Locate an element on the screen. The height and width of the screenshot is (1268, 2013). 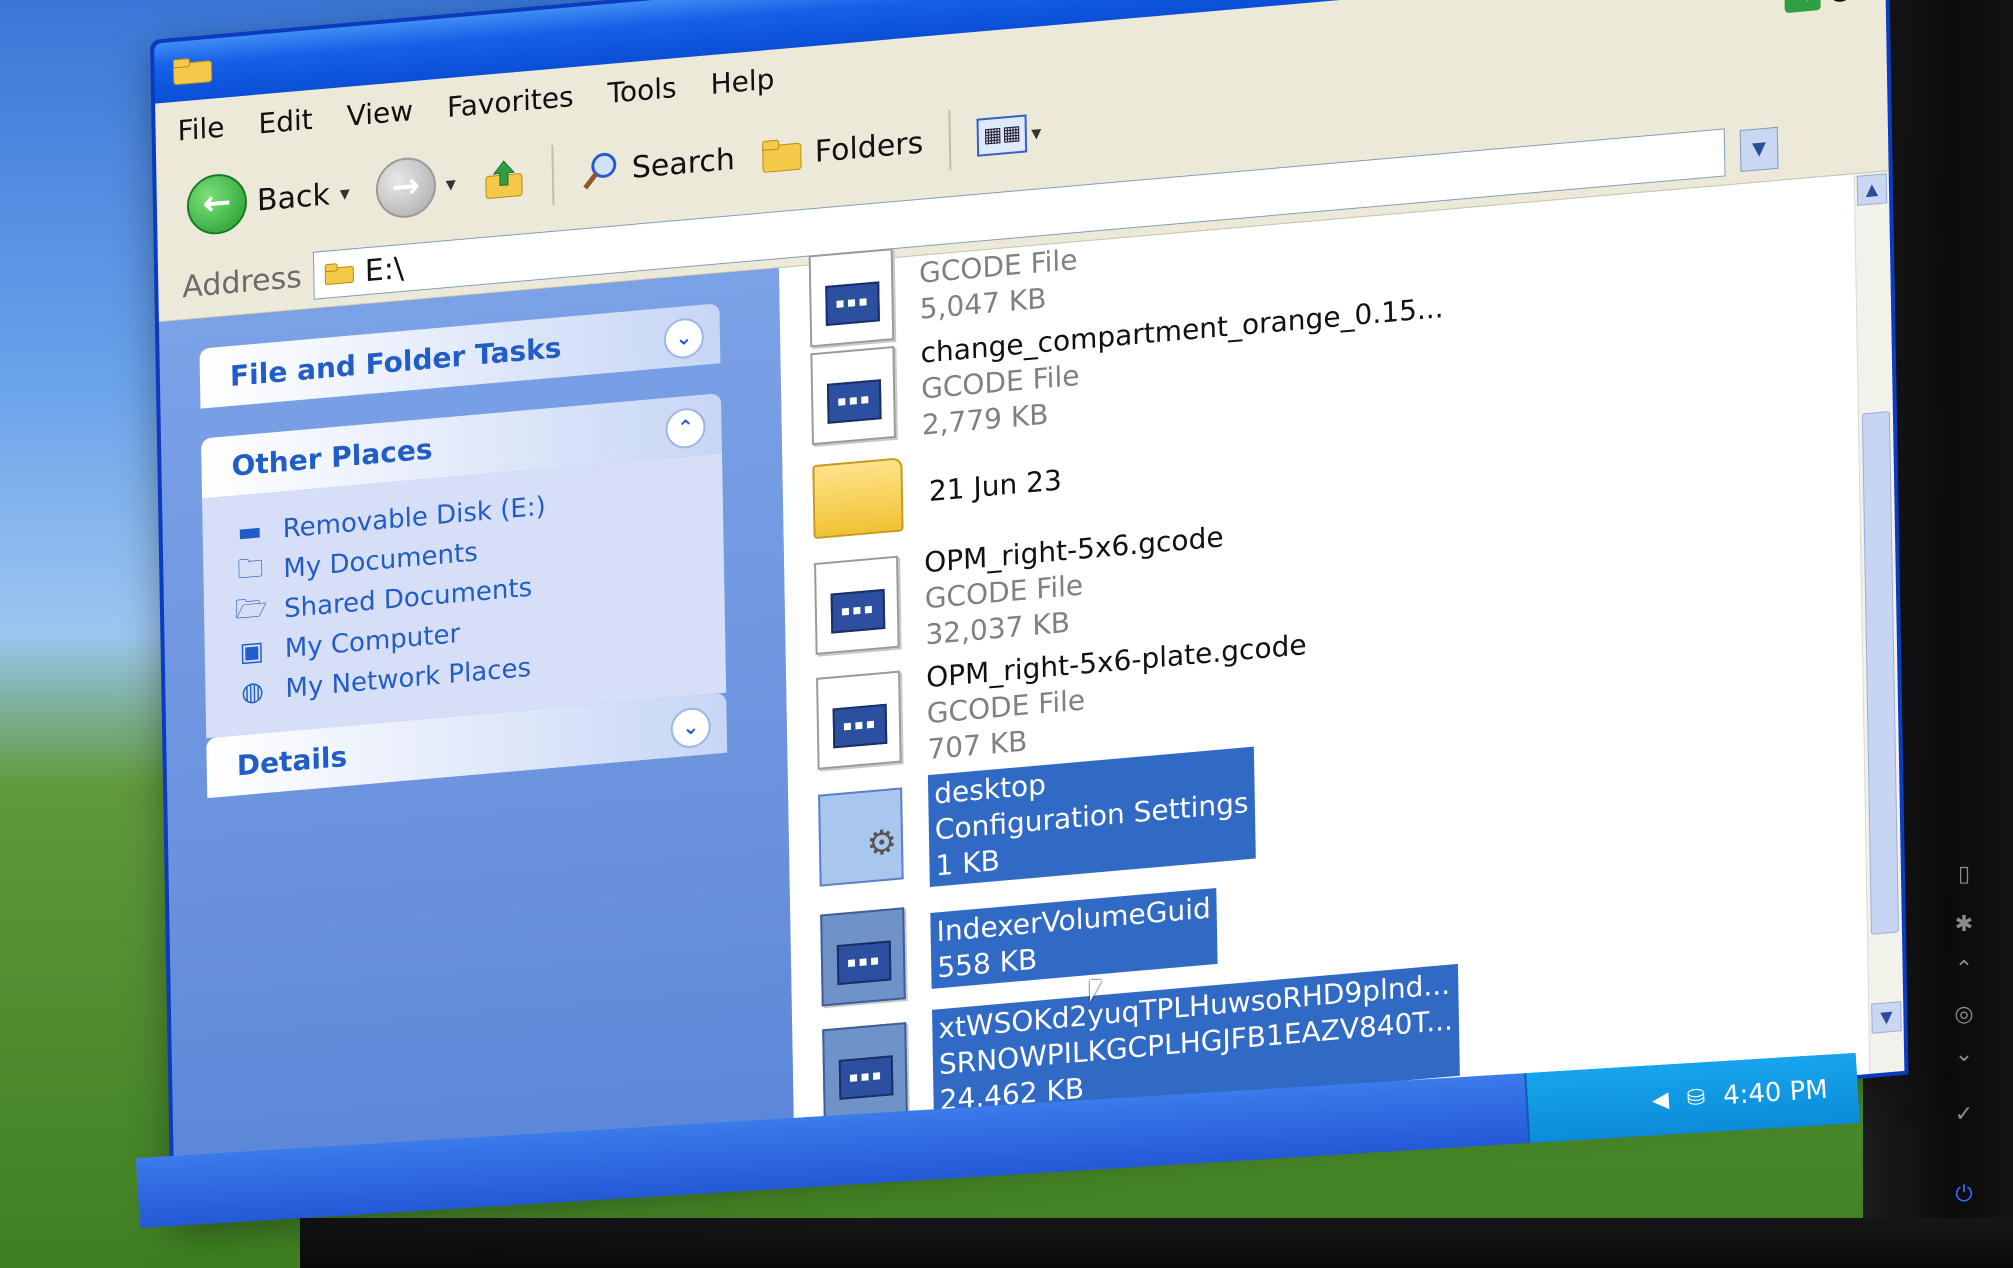
config-settings-icon: ⚙ is located at coordinates (861, 837).